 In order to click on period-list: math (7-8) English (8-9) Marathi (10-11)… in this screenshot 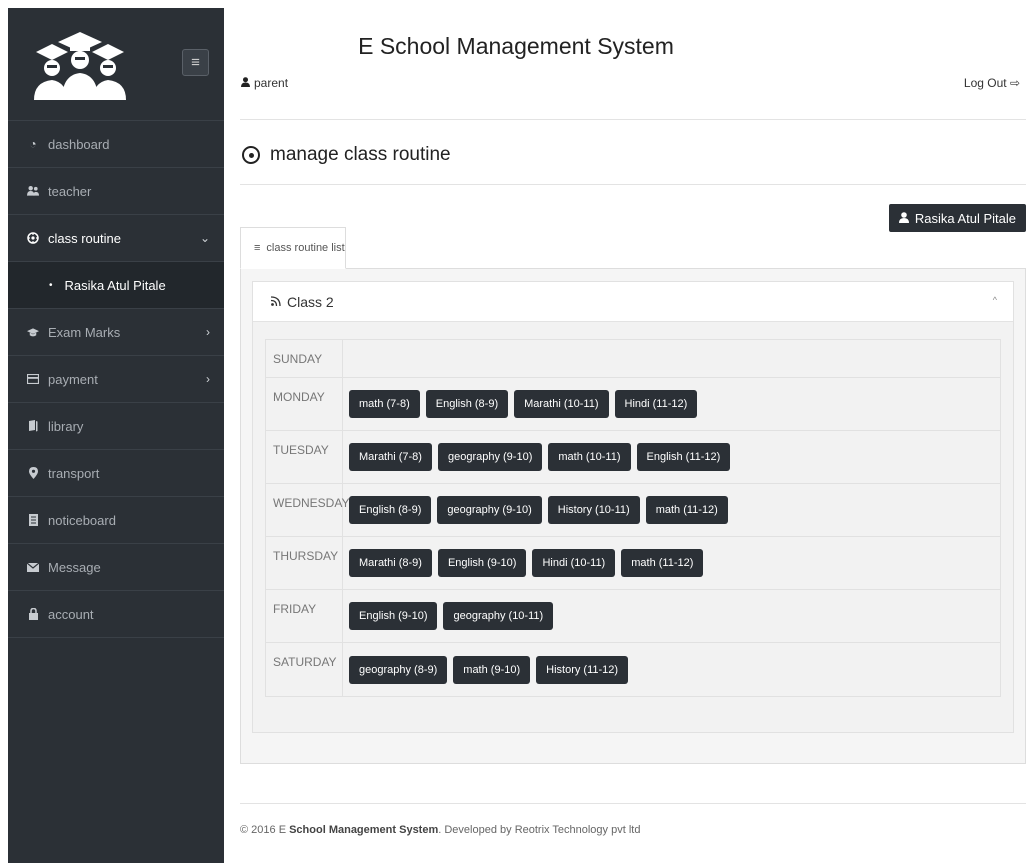, I will do `click(671, 404)`.